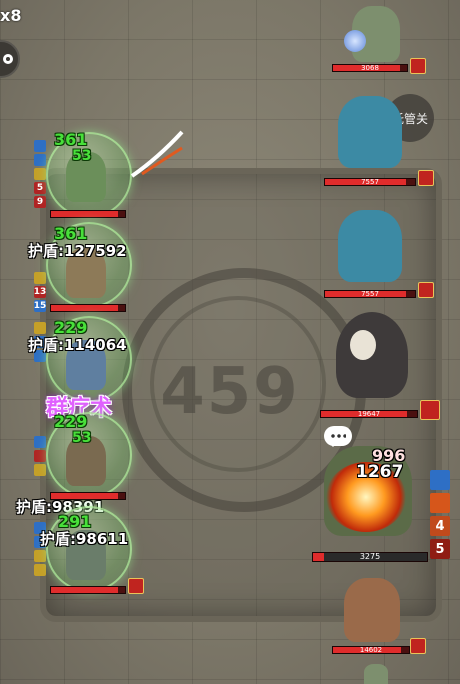 This screenshot has width=460, height=684. What do you see at coordinates (40, 188) in the screenshot?
I see `buff-stack-count: 5` at bounding box center [40, 188].